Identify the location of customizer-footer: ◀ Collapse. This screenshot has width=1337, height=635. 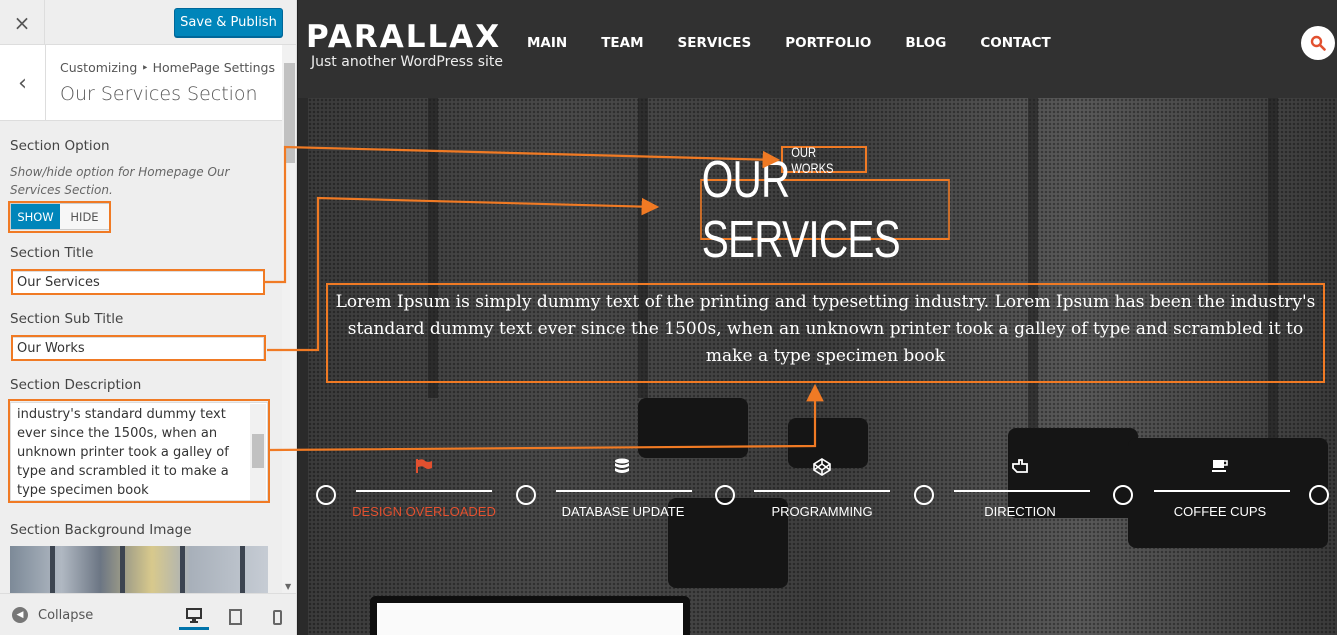
(148, 614).